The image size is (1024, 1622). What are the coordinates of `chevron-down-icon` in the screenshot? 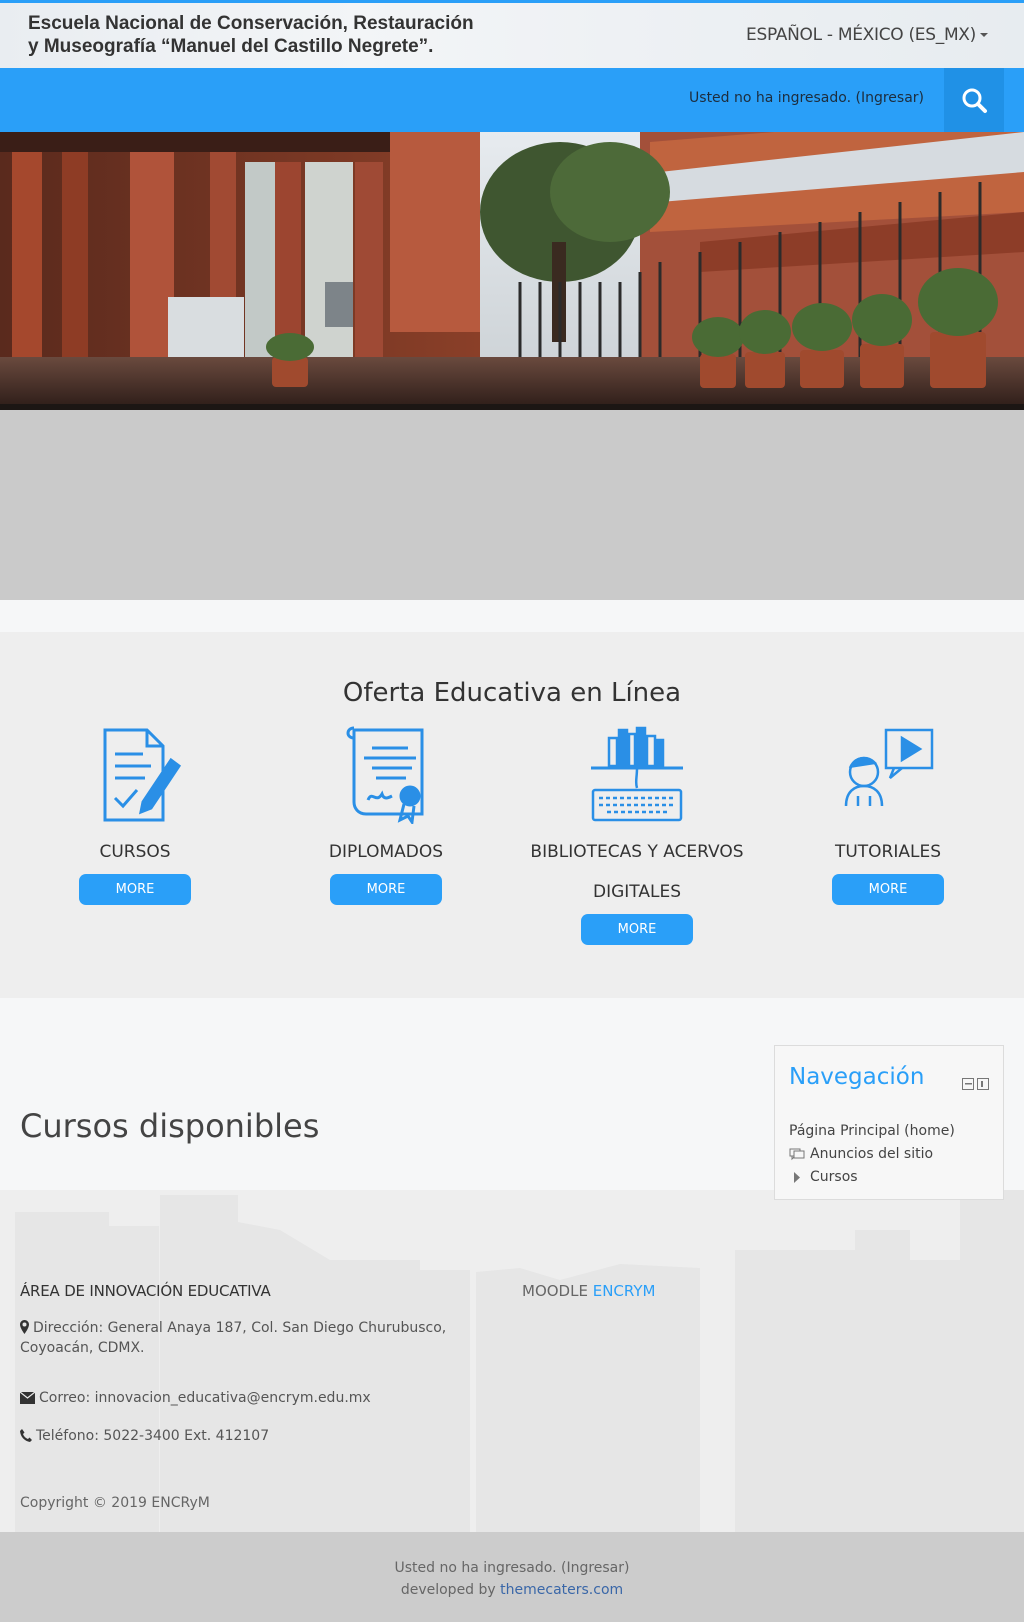 It's located at (984, 35).